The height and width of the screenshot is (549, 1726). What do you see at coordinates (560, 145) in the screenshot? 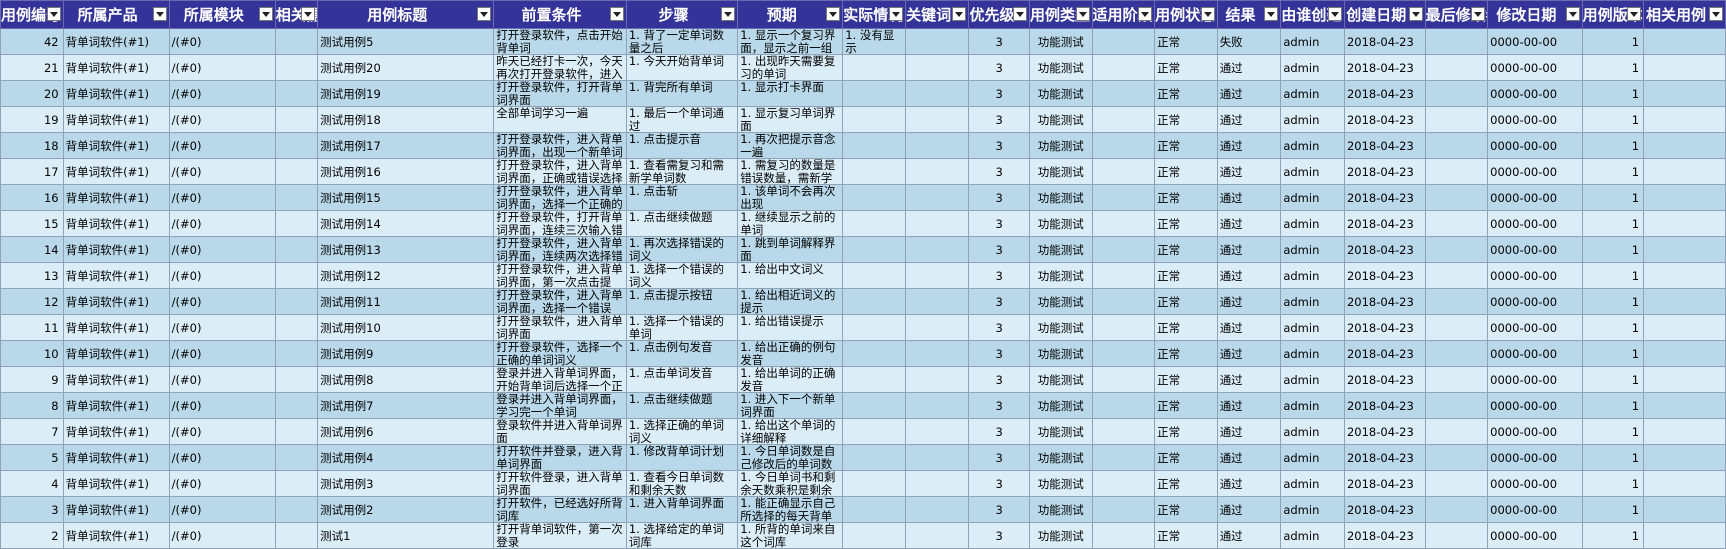
I see `cell-pre: 打开登录软件，进入背单词界面，出现一个新单词` at bounding box center [560, 145].